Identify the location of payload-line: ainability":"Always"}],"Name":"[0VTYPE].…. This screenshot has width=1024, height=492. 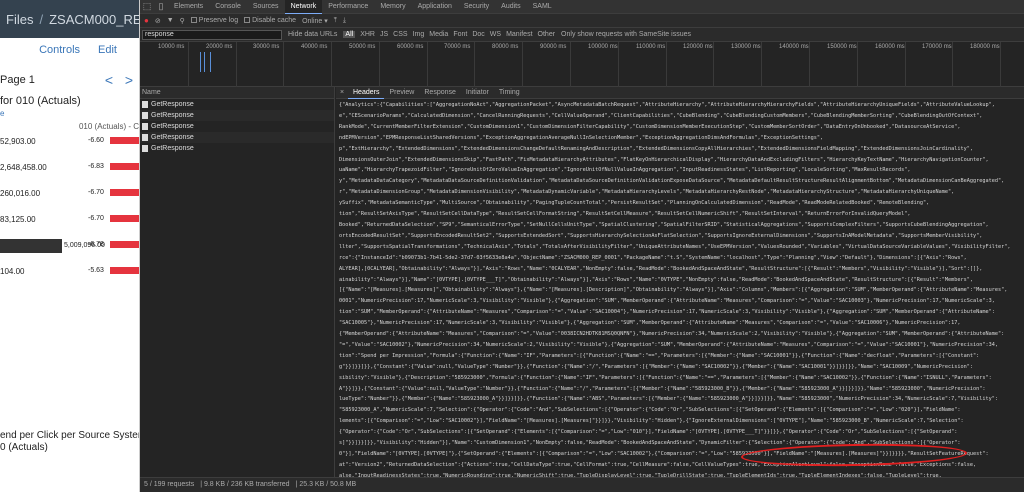
(680, 280).